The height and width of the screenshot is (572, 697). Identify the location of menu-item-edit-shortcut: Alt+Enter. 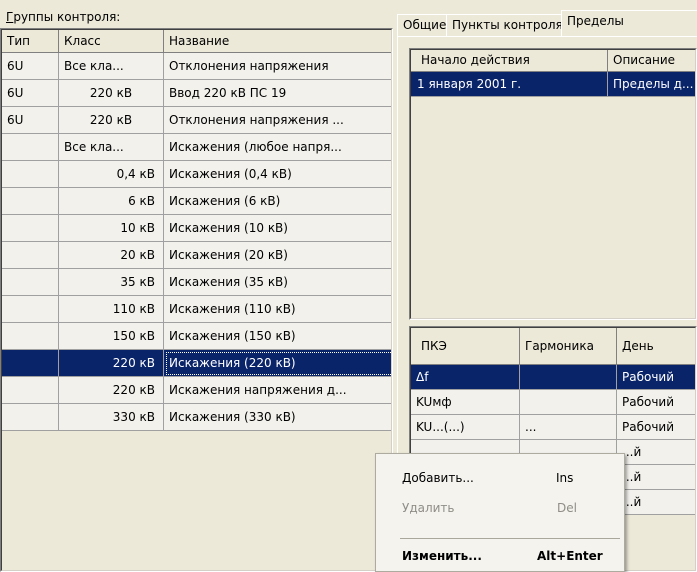
(570, 556).